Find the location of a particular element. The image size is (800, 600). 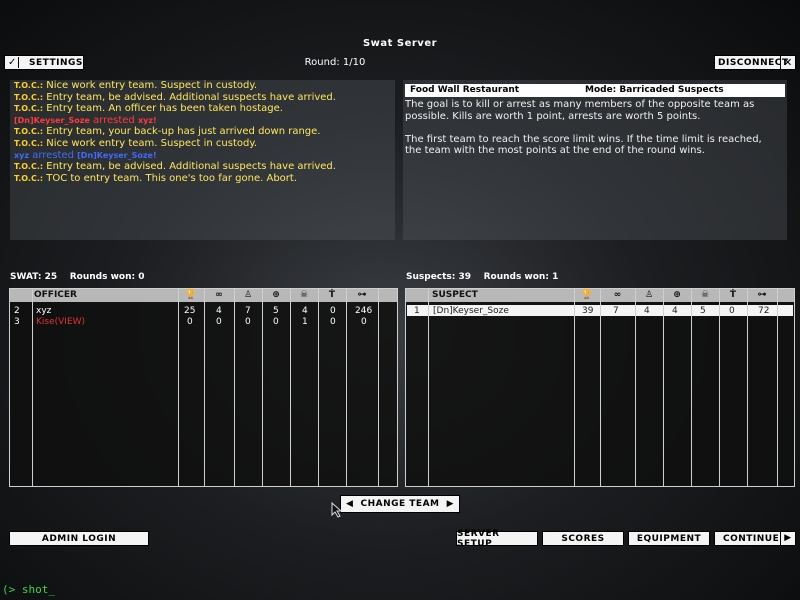

admin-login-button: ADMIN LOGIN is located at coordinates (79, 538).